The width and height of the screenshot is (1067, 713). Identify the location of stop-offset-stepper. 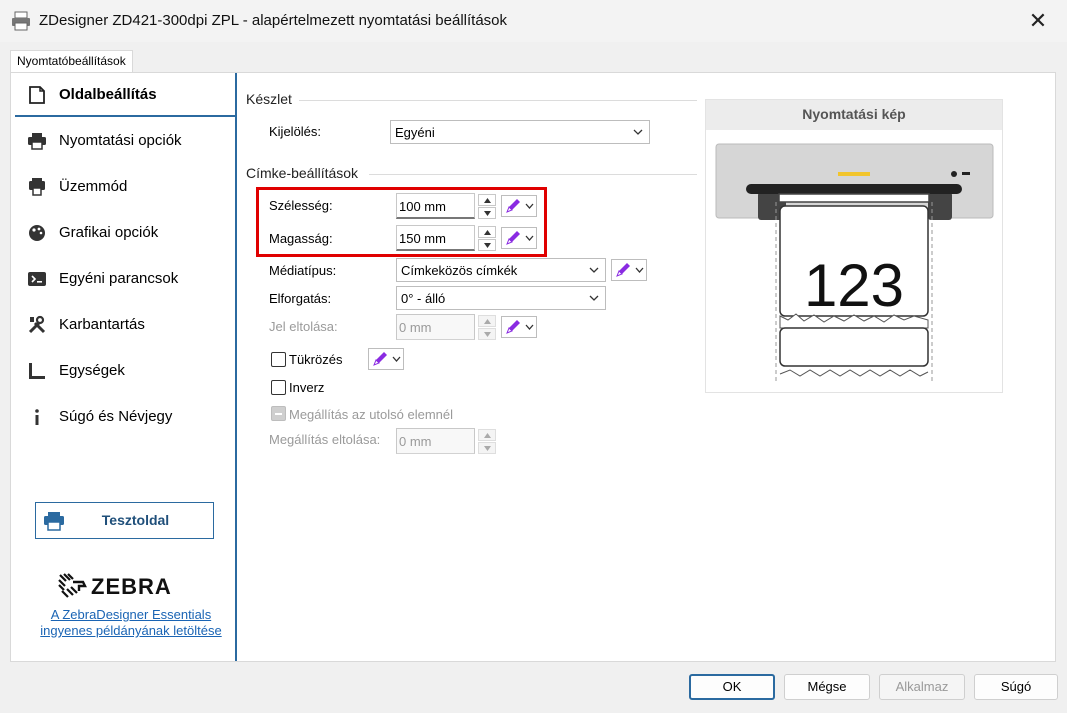
(487, 442).